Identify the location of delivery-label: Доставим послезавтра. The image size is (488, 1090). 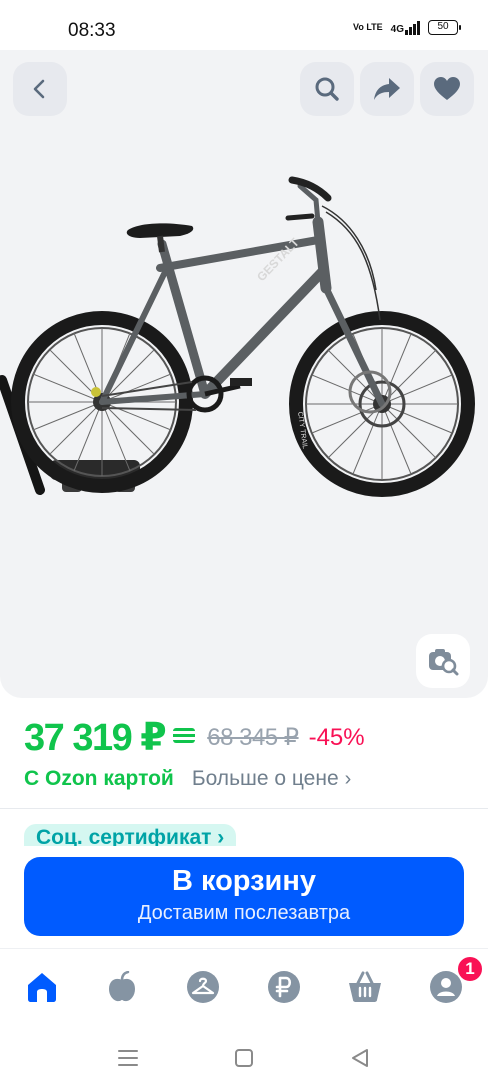
(244, 913).